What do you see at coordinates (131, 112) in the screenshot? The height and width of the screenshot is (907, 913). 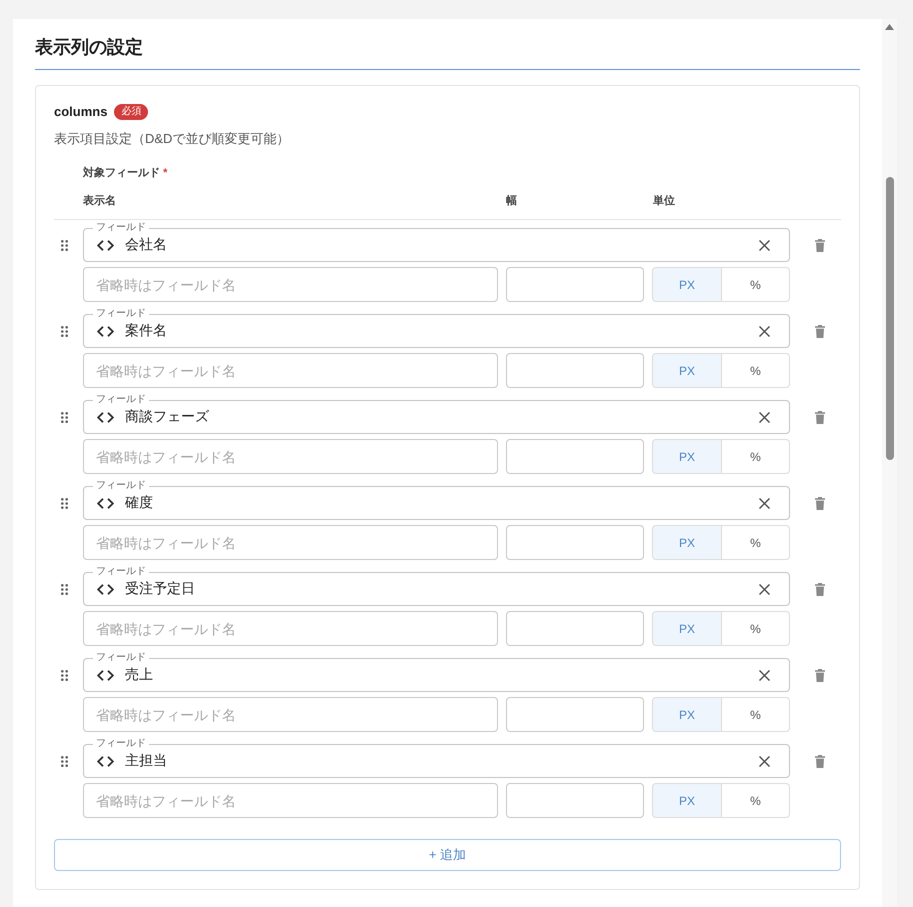 I see `required-badge: 必須` at bounding box center [131, 112].